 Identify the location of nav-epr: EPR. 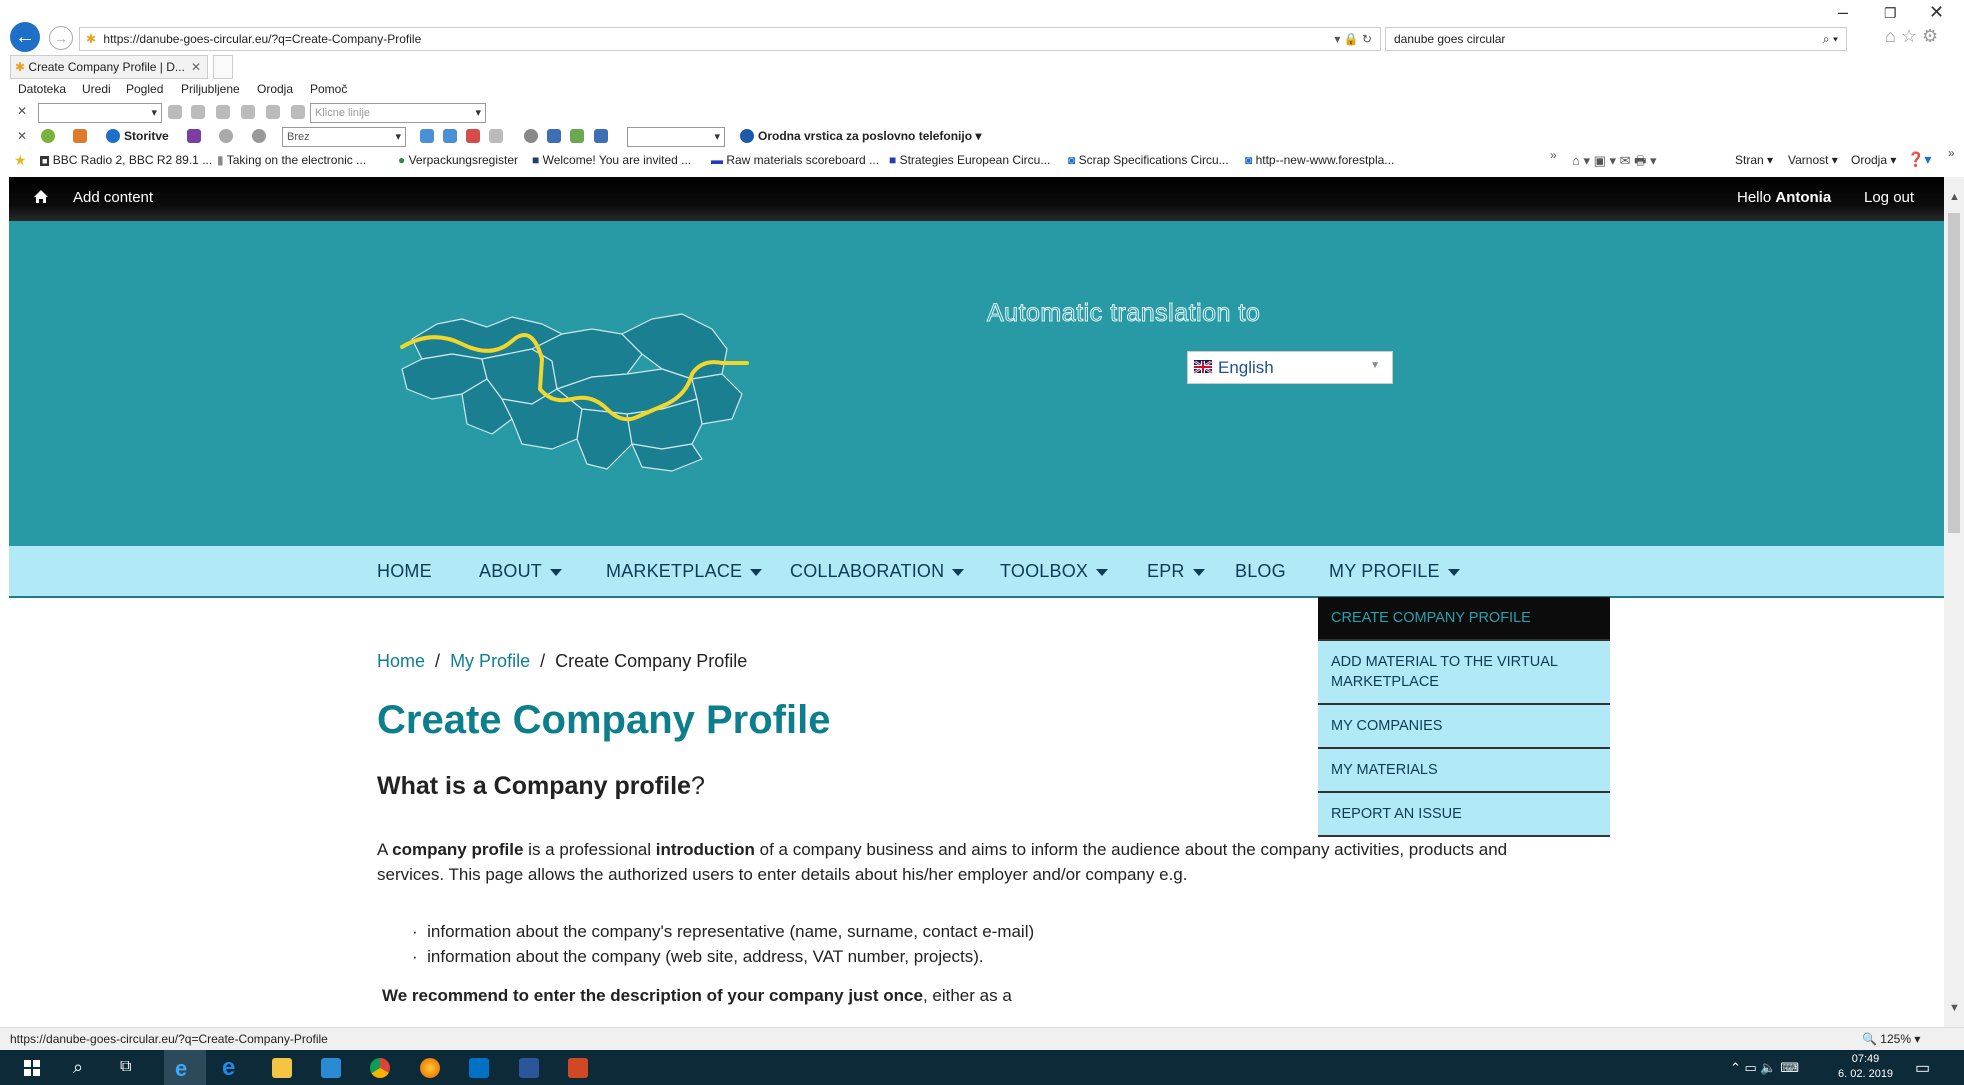
(1176, 571).